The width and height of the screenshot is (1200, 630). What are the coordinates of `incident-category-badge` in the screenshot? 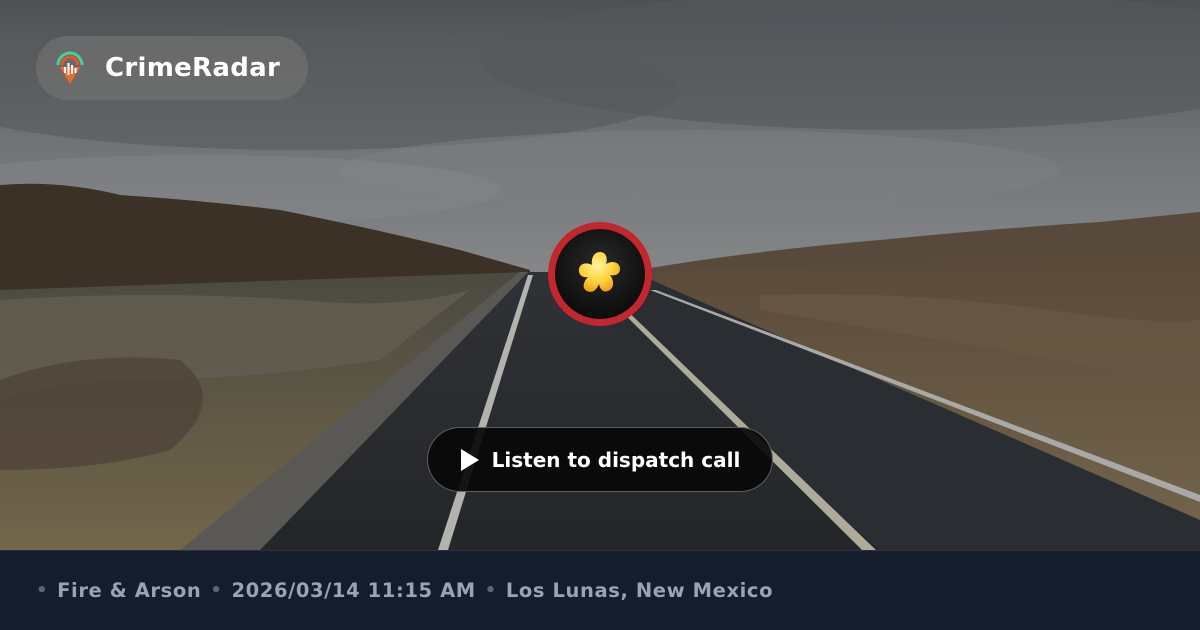 It's located at (600, 274).